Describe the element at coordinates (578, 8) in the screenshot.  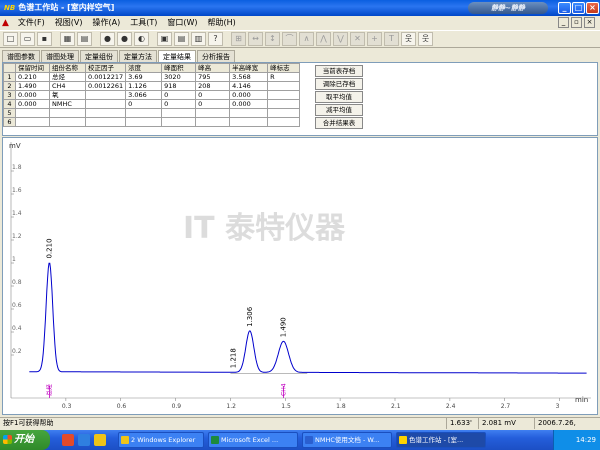
I see `maximize-button: □` at that location.